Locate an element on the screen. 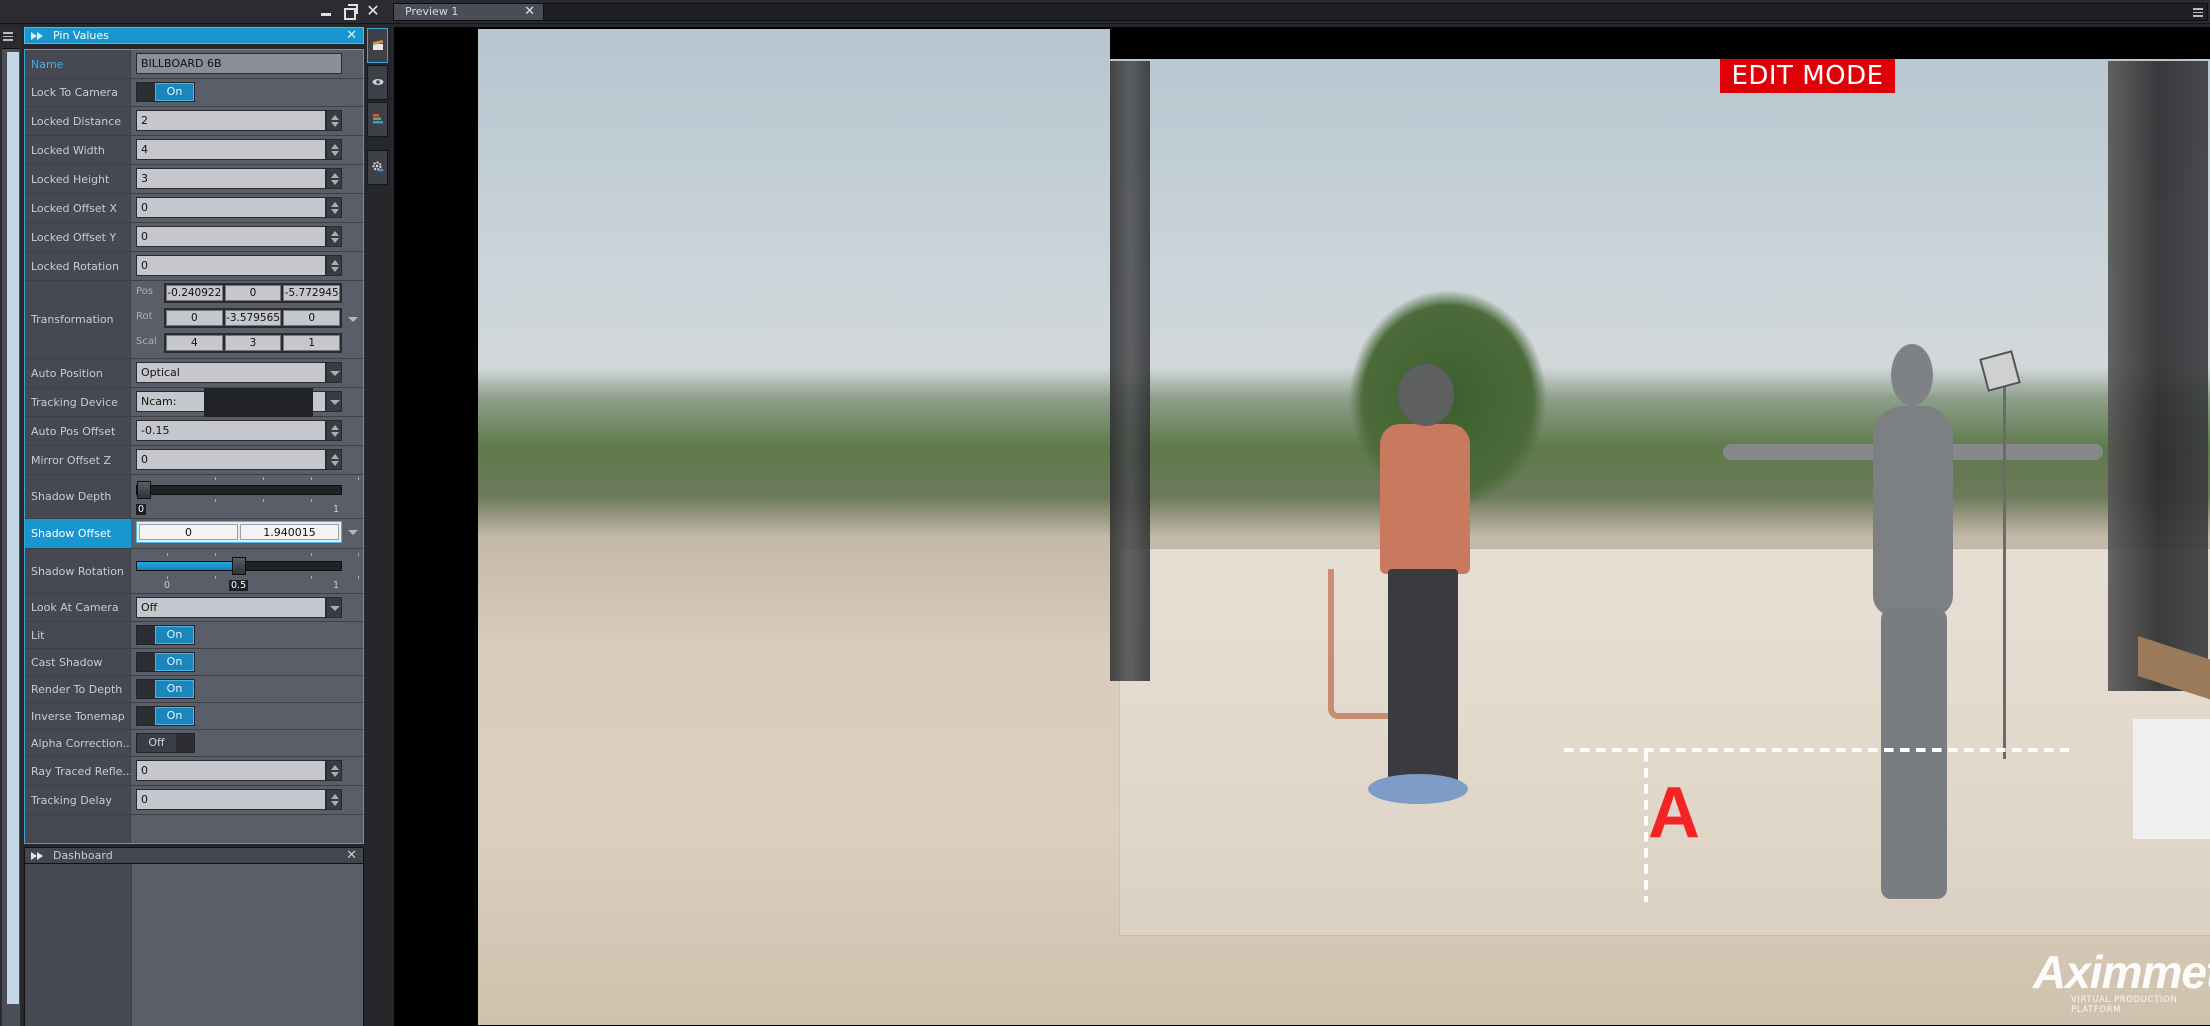 The height and width of the screenshot is (1026, 2210). scale-x-input: 4 is located at coordinates (194, 343).